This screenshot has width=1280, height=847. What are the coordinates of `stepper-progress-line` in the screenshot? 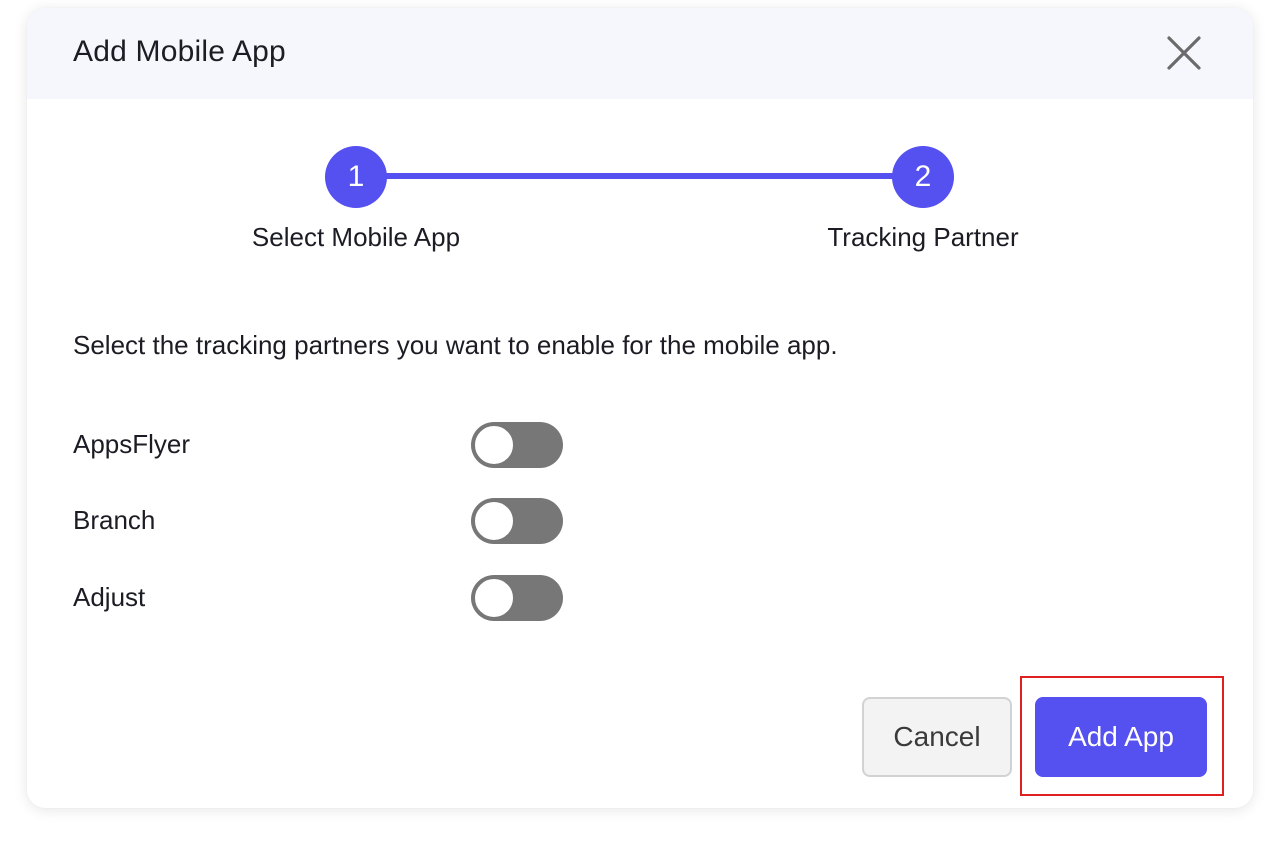 It's located at (639, 176).